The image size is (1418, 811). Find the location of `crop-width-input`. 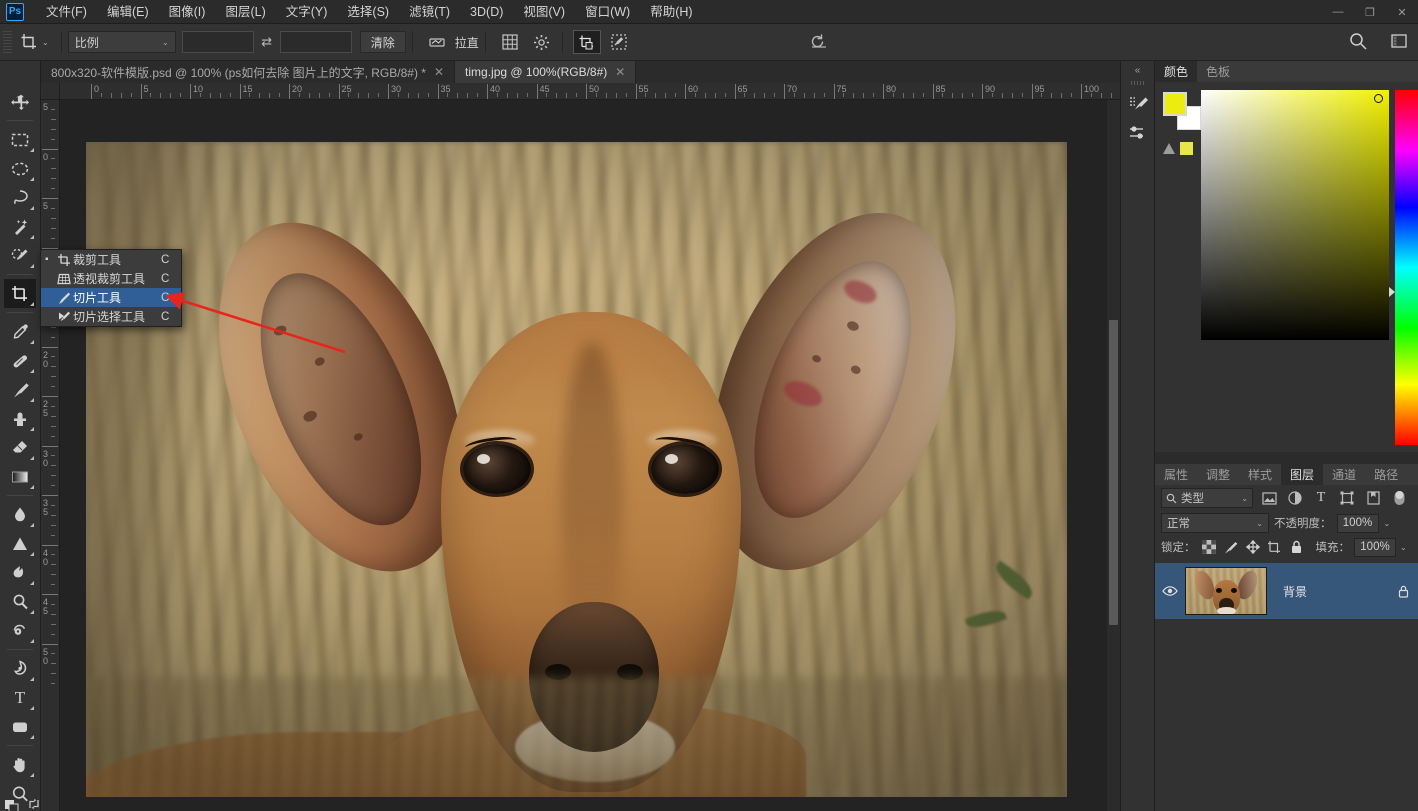

crop-width-input is located at coordinates (217, 42).